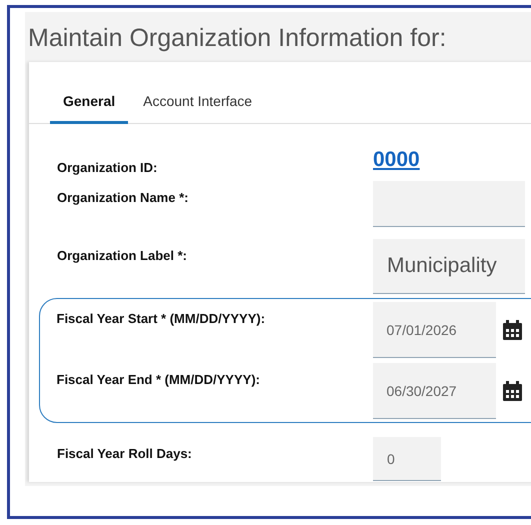 The height and width of the screenshot is (525, 531). I want to click on text-field, so click(449, 204).